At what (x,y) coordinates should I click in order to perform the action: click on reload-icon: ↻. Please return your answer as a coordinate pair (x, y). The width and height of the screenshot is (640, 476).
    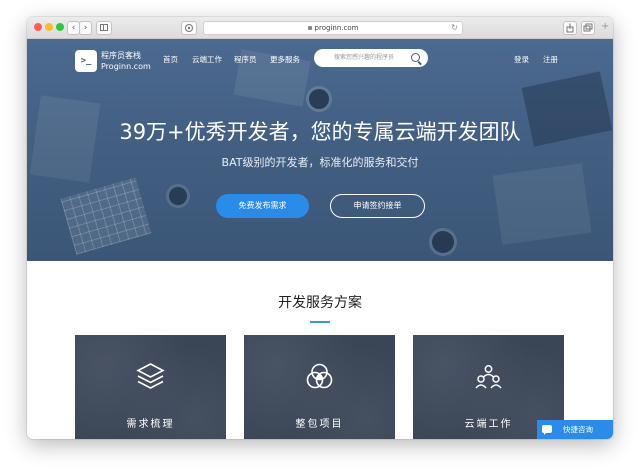
    Looking at the image, I should click on (454, 28).